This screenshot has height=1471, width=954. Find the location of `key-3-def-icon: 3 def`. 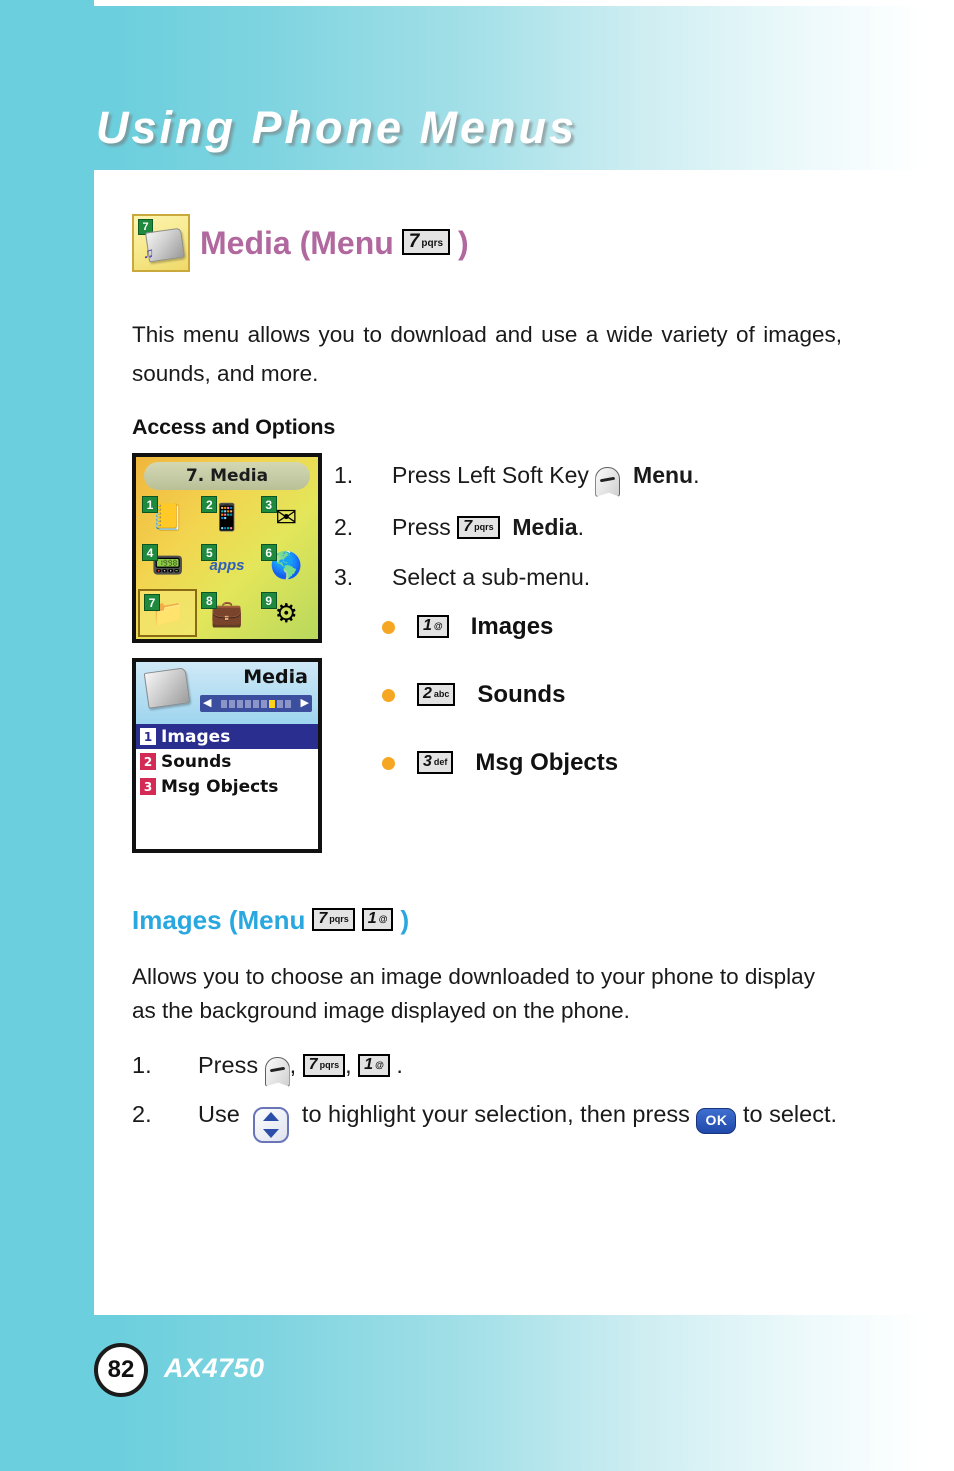

key-3-def-icon: 3 def is located at coordinates (435, 762).